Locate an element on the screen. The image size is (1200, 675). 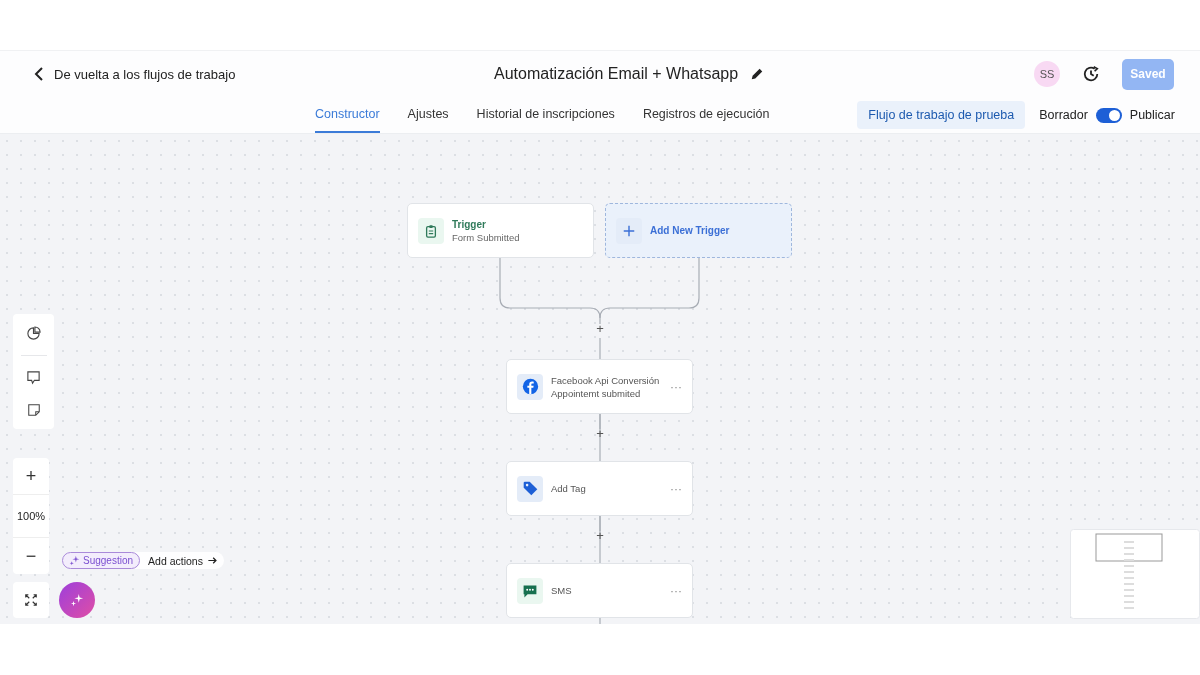
arrow-right-icon is located at coordinates (212, 560).